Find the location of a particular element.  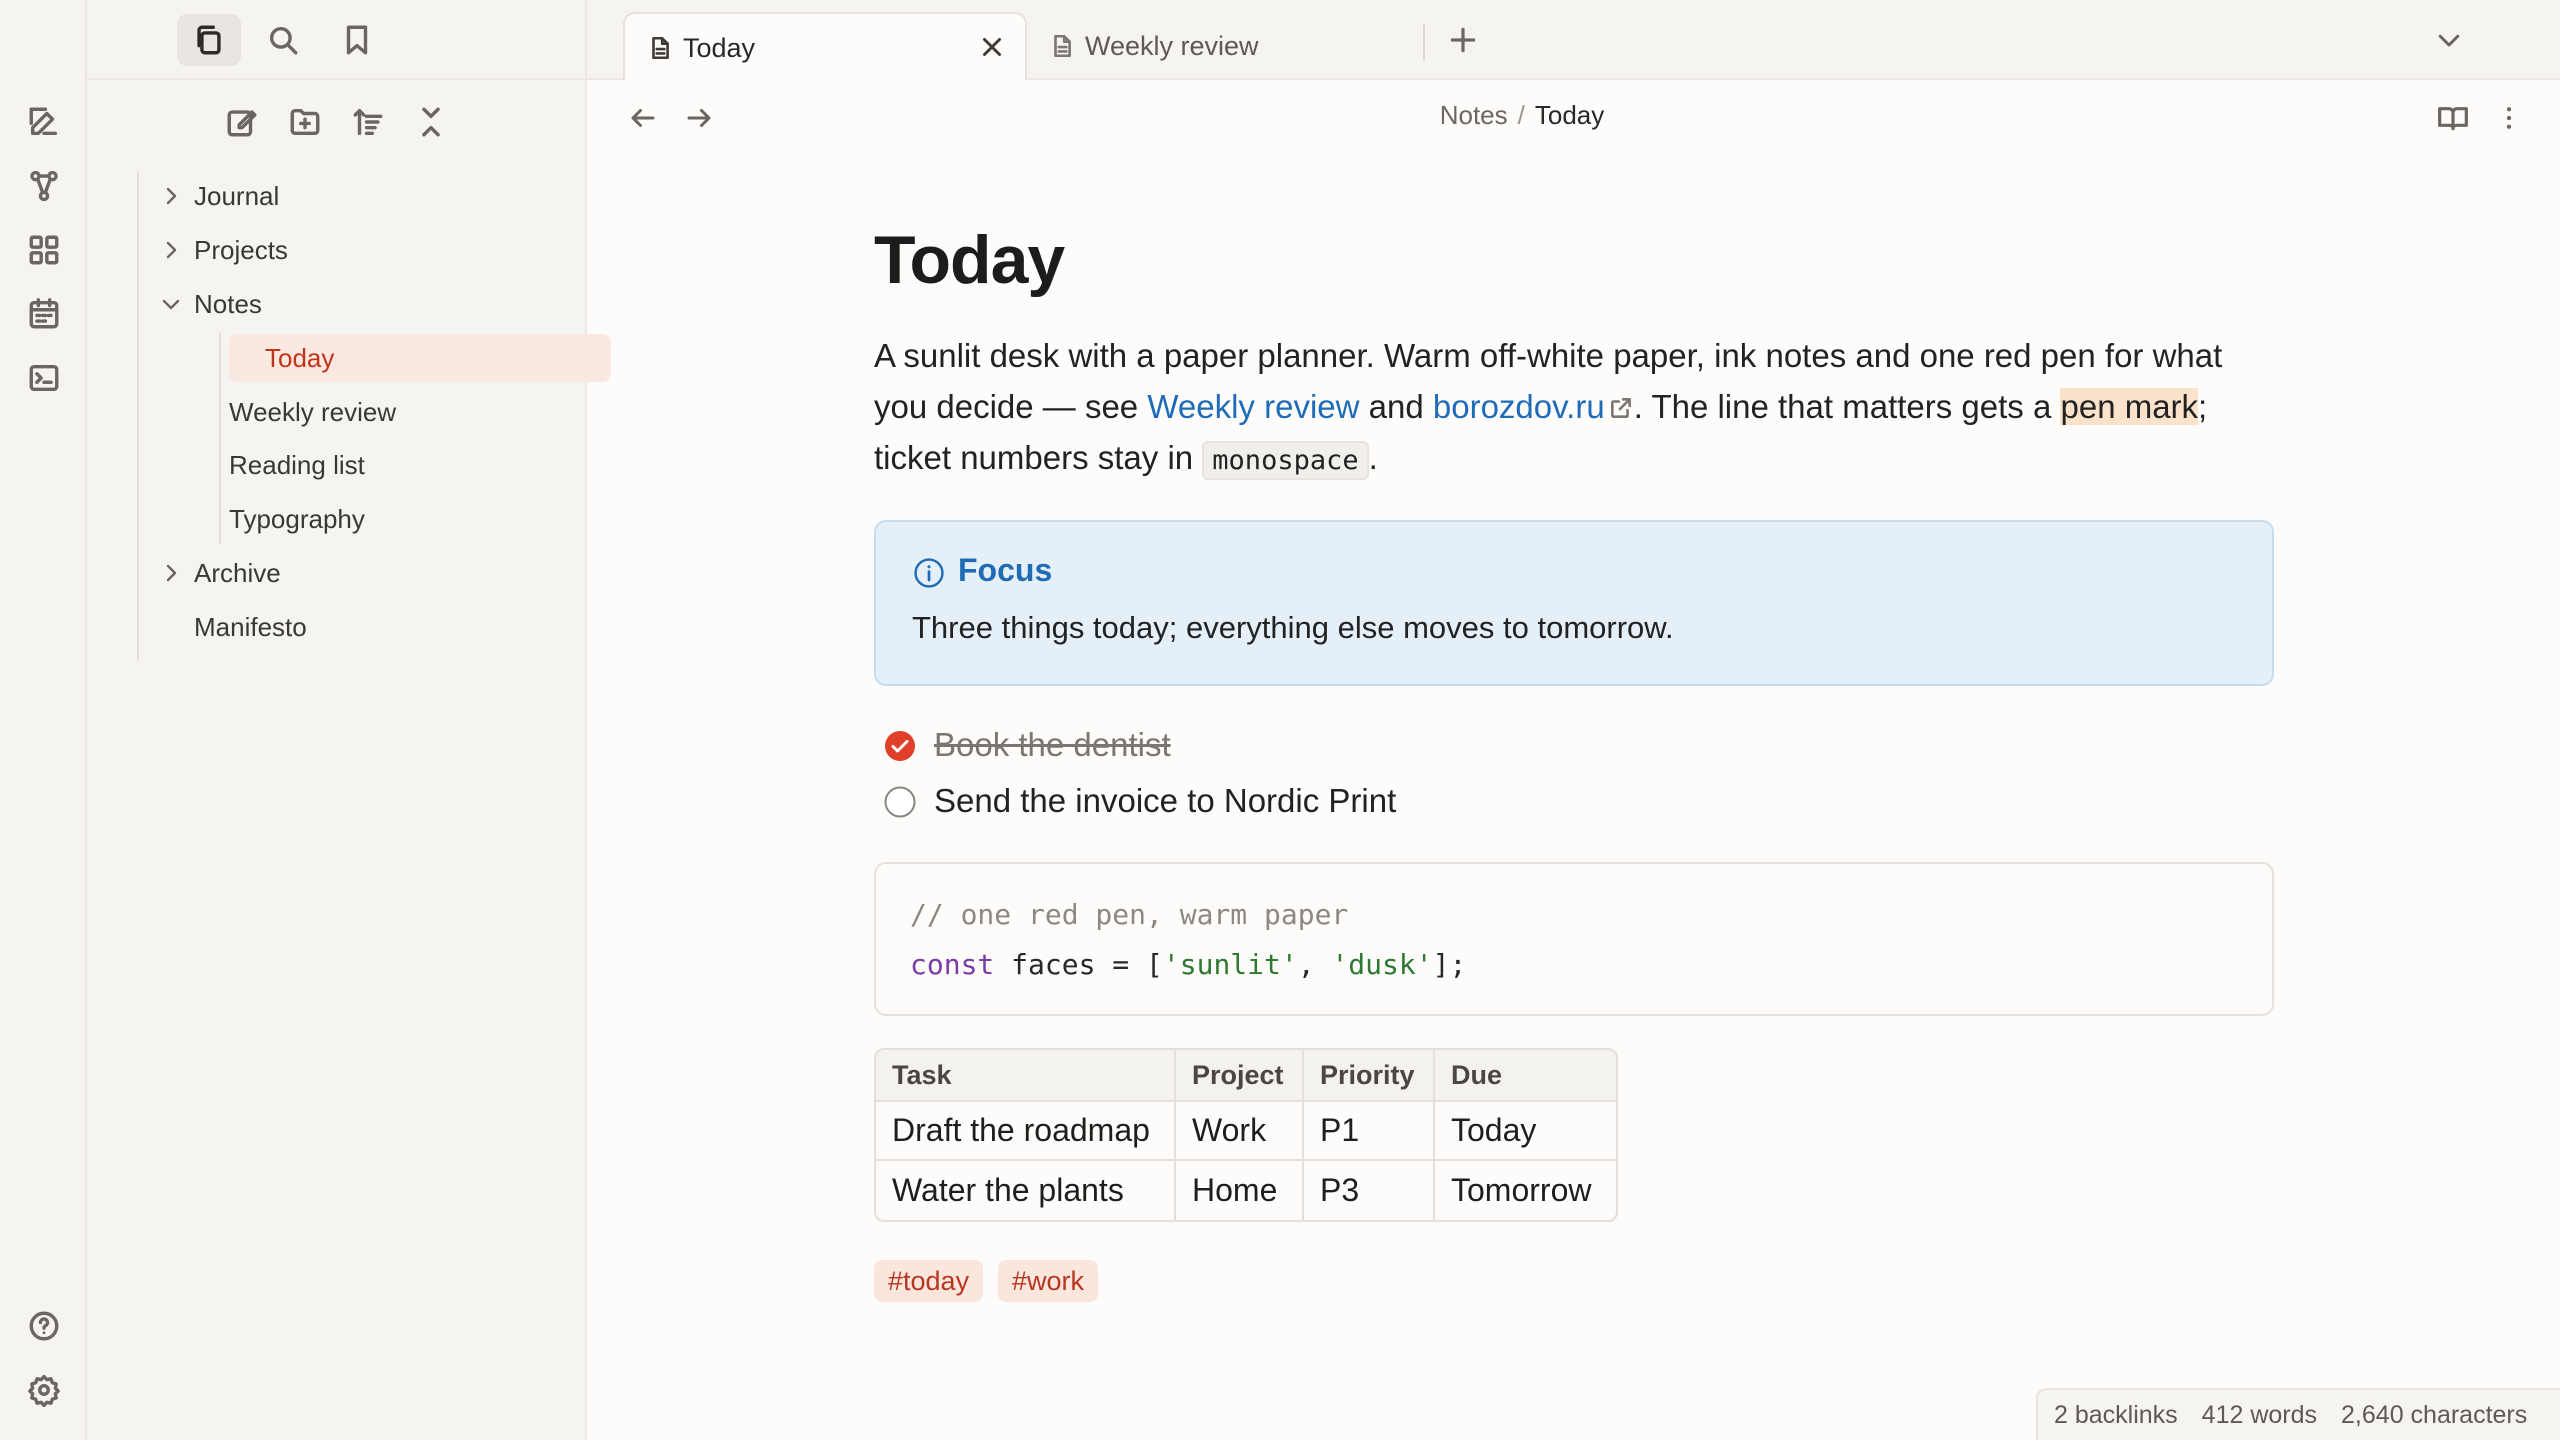

file-label: Reading list is located at coordinates (297, 464).